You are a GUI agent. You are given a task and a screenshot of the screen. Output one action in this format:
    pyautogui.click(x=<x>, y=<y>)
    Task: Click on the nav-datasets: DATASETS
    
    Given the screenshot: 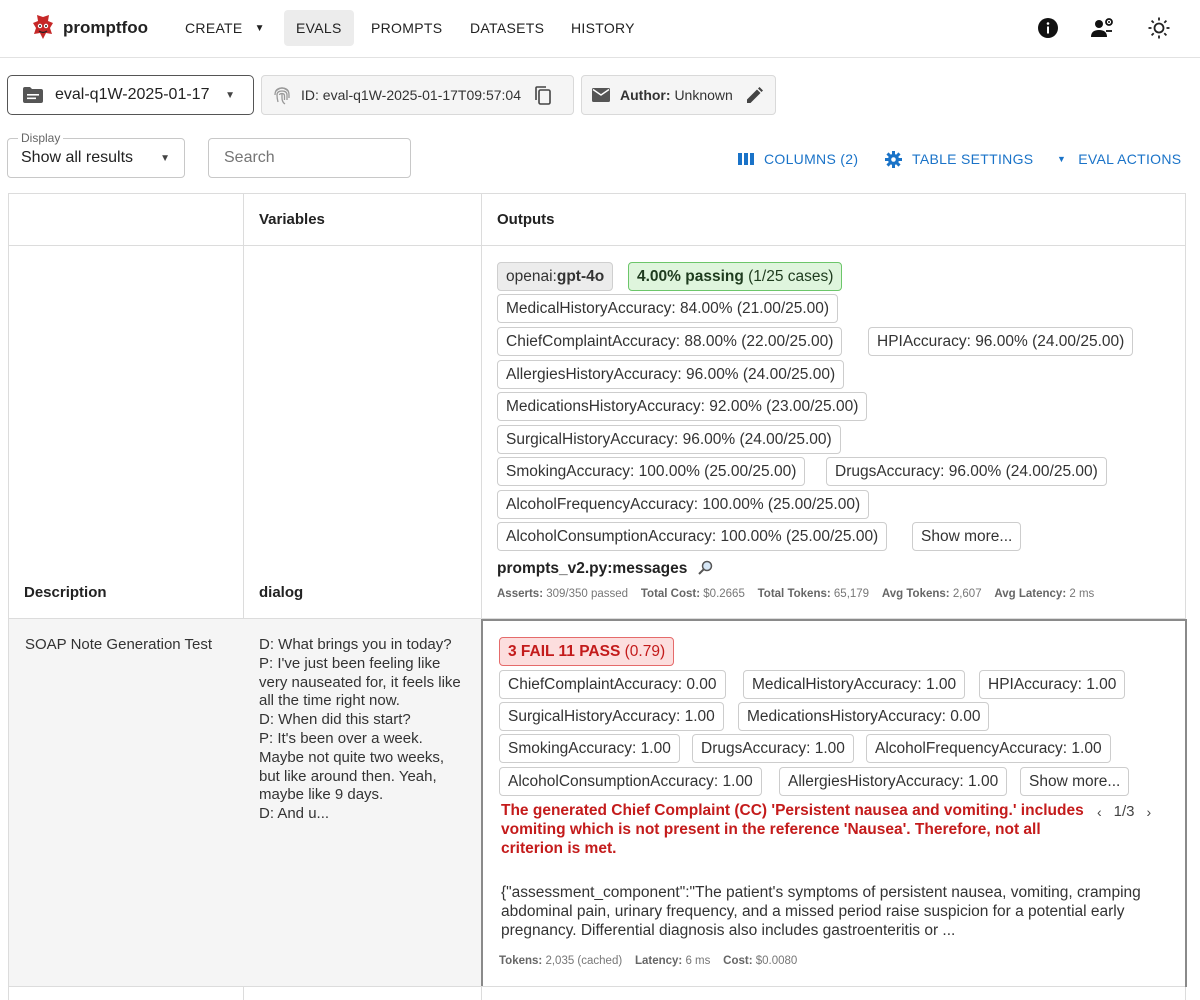 What is the action you would take?
    pyautogui.click(x=507, y=28)
    